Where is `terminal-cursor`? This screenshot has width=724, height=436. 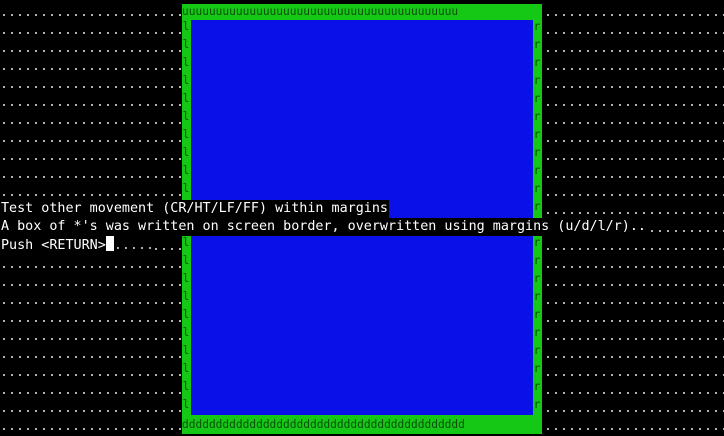
terminal-cursor is located at coordinates (109, 243).